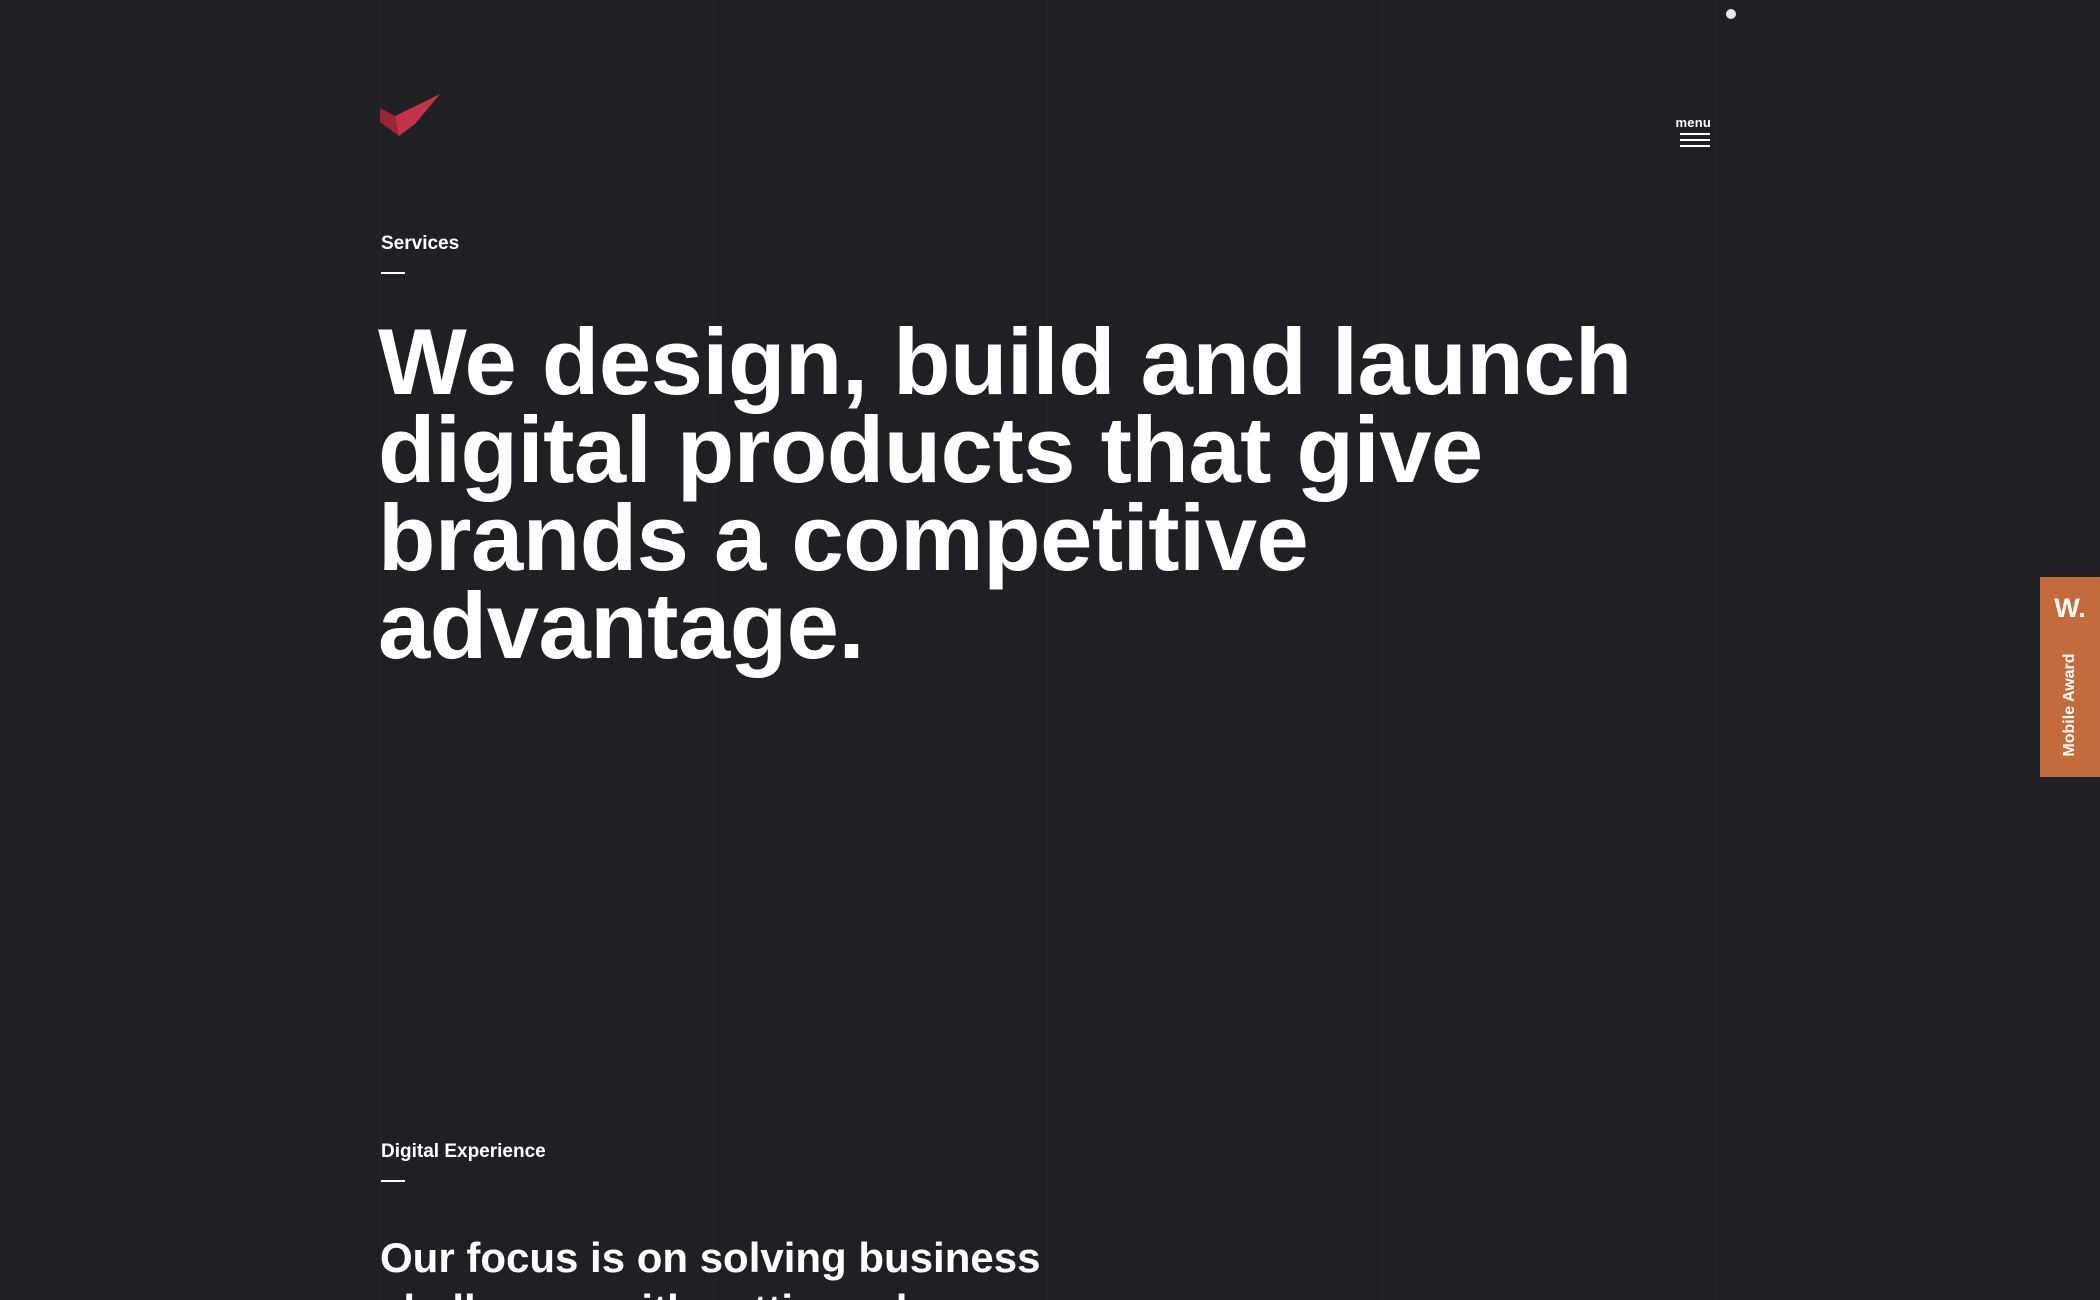 This screenshot has height=1300, width=2100. What do you see at coordinates (2069, 705) in the screenshot?
I see `award-label: Mobile Award` at bounding box center [2069, 705].